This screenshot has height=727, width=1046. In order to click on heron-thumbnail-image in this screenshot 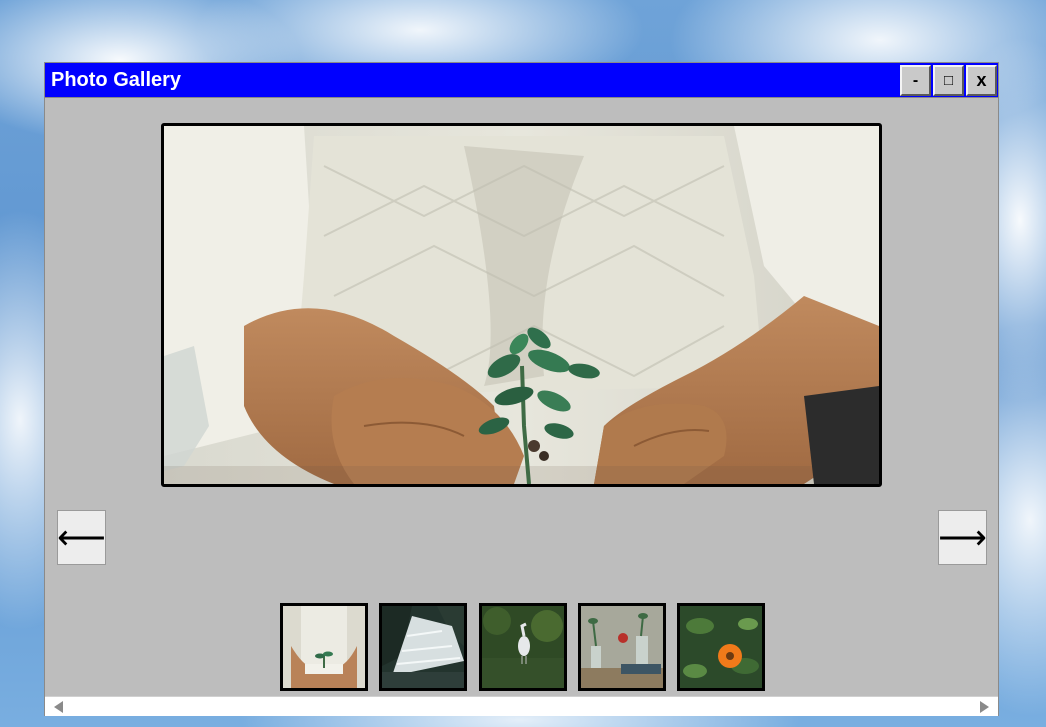, I will do `click(523, 647)`.